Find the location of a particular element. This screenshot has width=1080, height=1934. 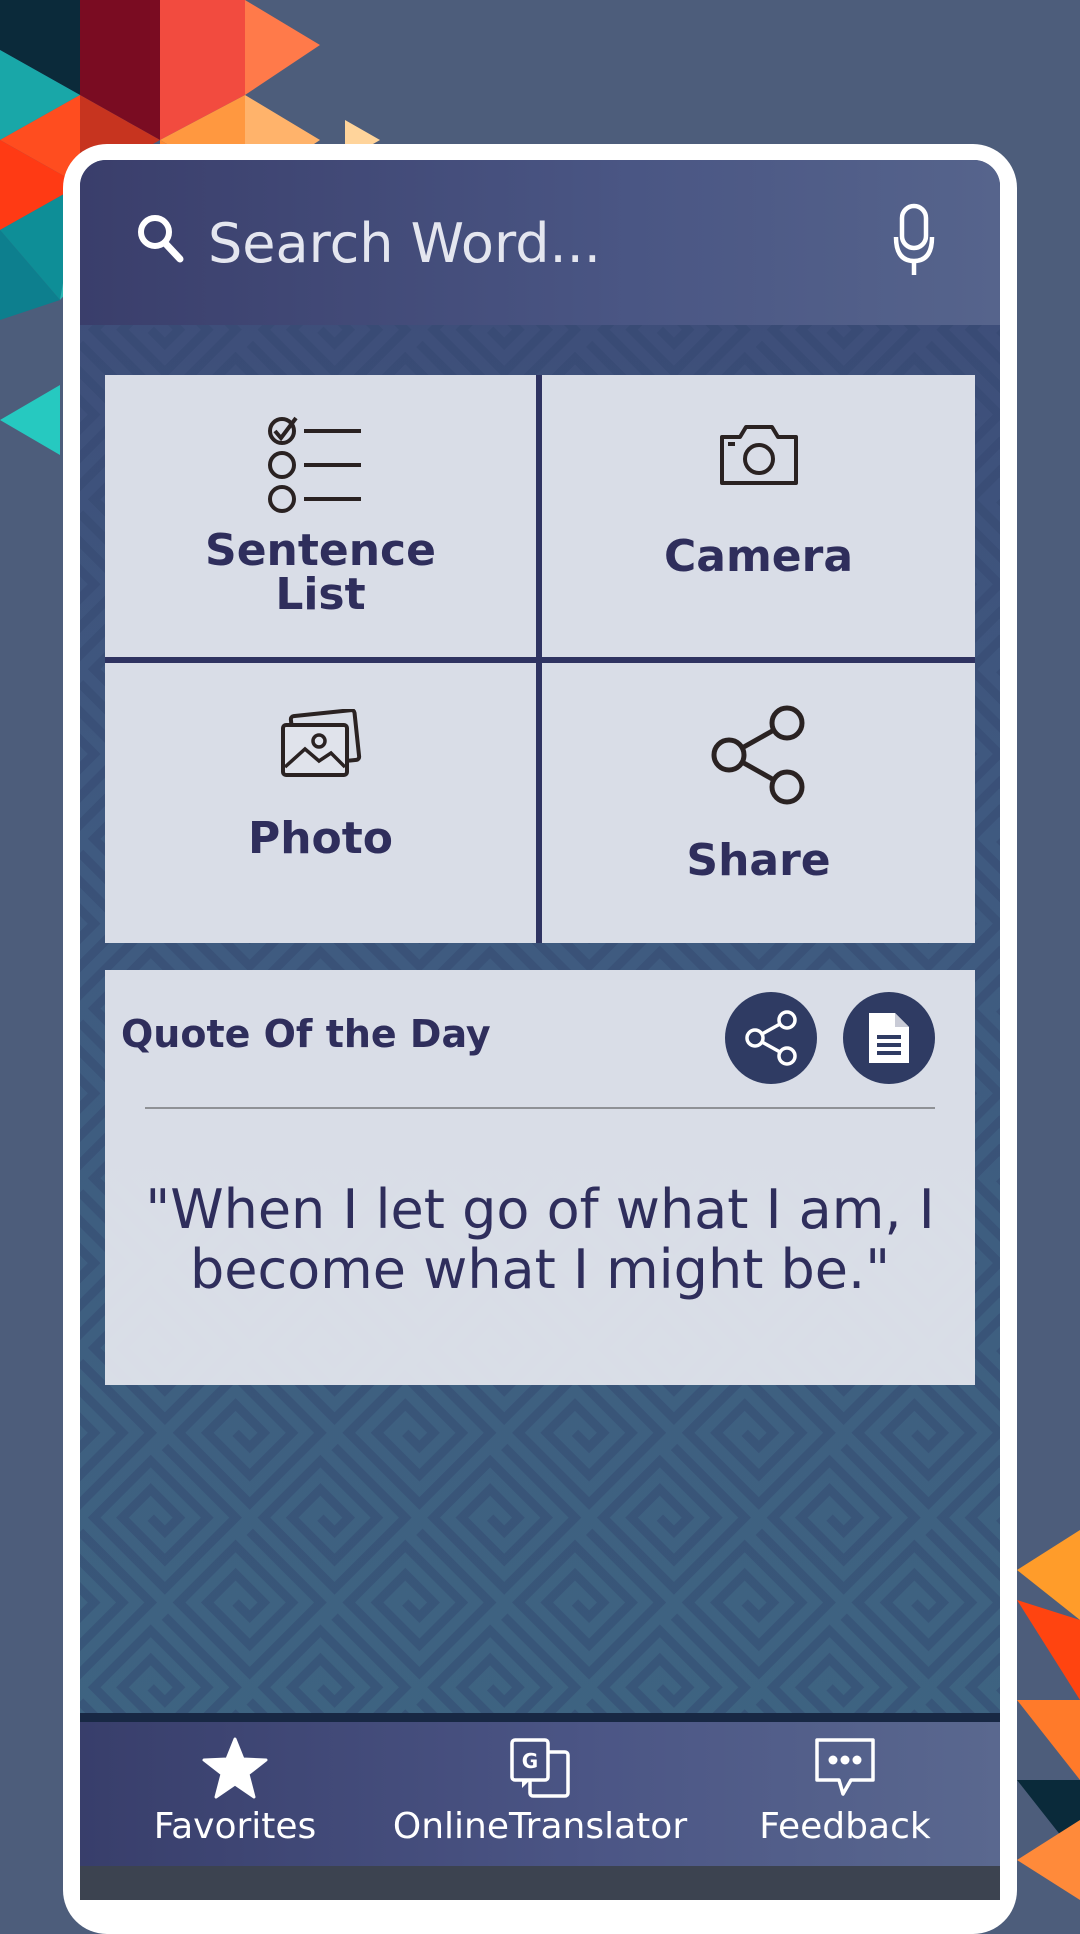

sentence-list-label-line1: Sentence is located at coordinates (320, 550).